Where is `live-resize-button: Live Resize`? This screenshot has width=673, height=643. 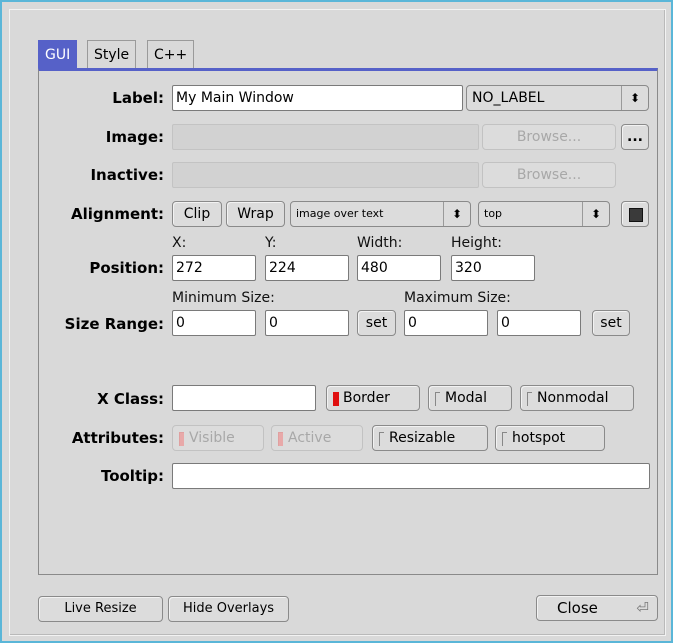
live-resize-button: Live Resize is located at coordinates (100, 609).